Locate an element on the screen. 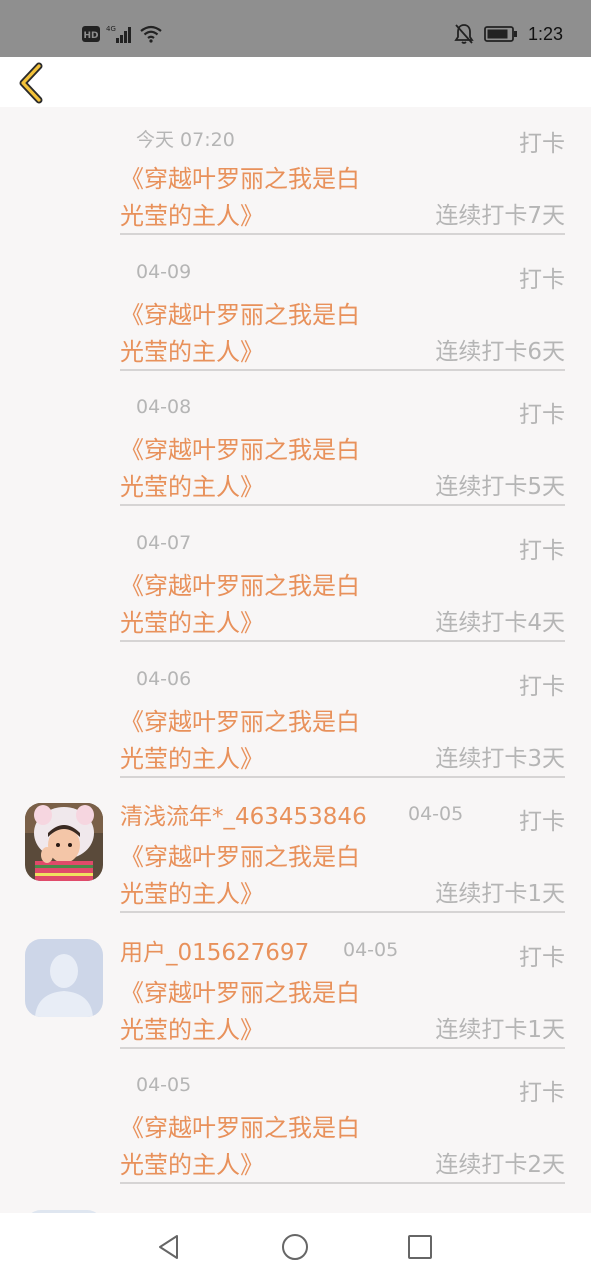 The width and height of the screenshot is (591, 1280). nav-home-button is located at coordinates (295, 1247).